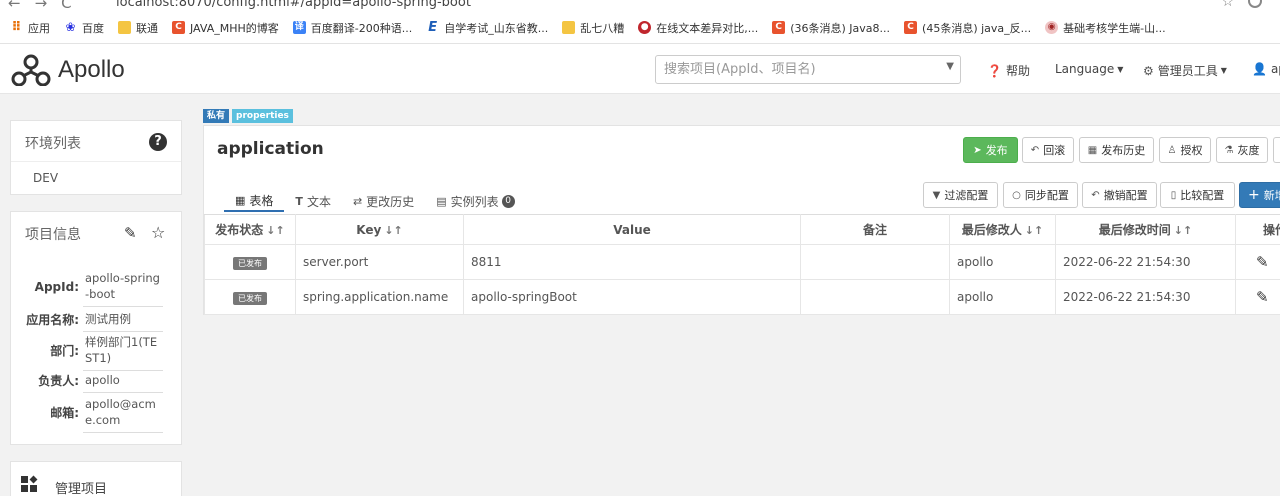 The image size is (1280, 496). I want to click on edu-e-icon: E, so click(433, 27).